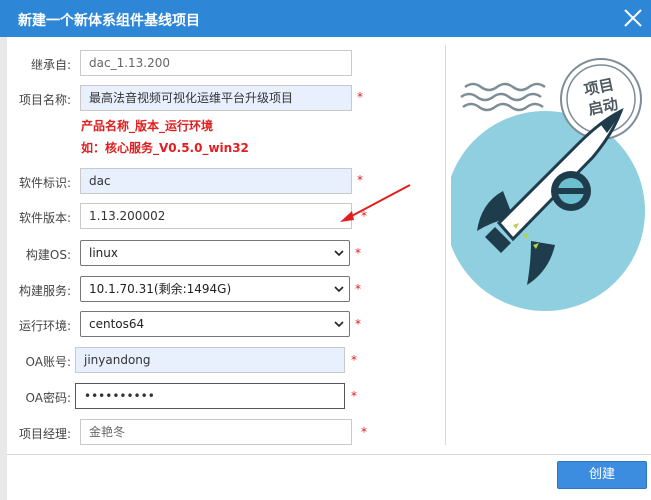 The width and height of the screenshot is (651, 500). I want to click on vertical-divider, so click(445, 245).